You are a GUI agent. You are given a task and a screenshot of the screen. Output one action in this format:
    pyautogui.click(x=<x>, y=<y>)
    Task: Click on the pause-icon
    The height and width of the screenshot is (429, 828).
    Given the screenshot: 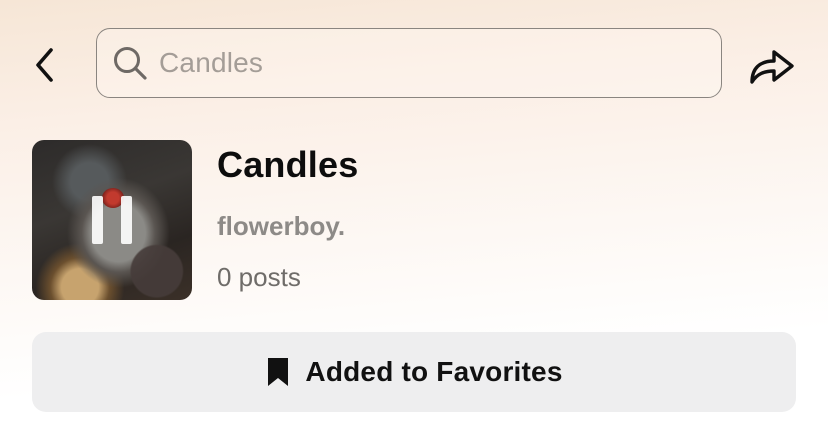 What is the action you would take?
    pyautogui.click(x=112, y=221)
    